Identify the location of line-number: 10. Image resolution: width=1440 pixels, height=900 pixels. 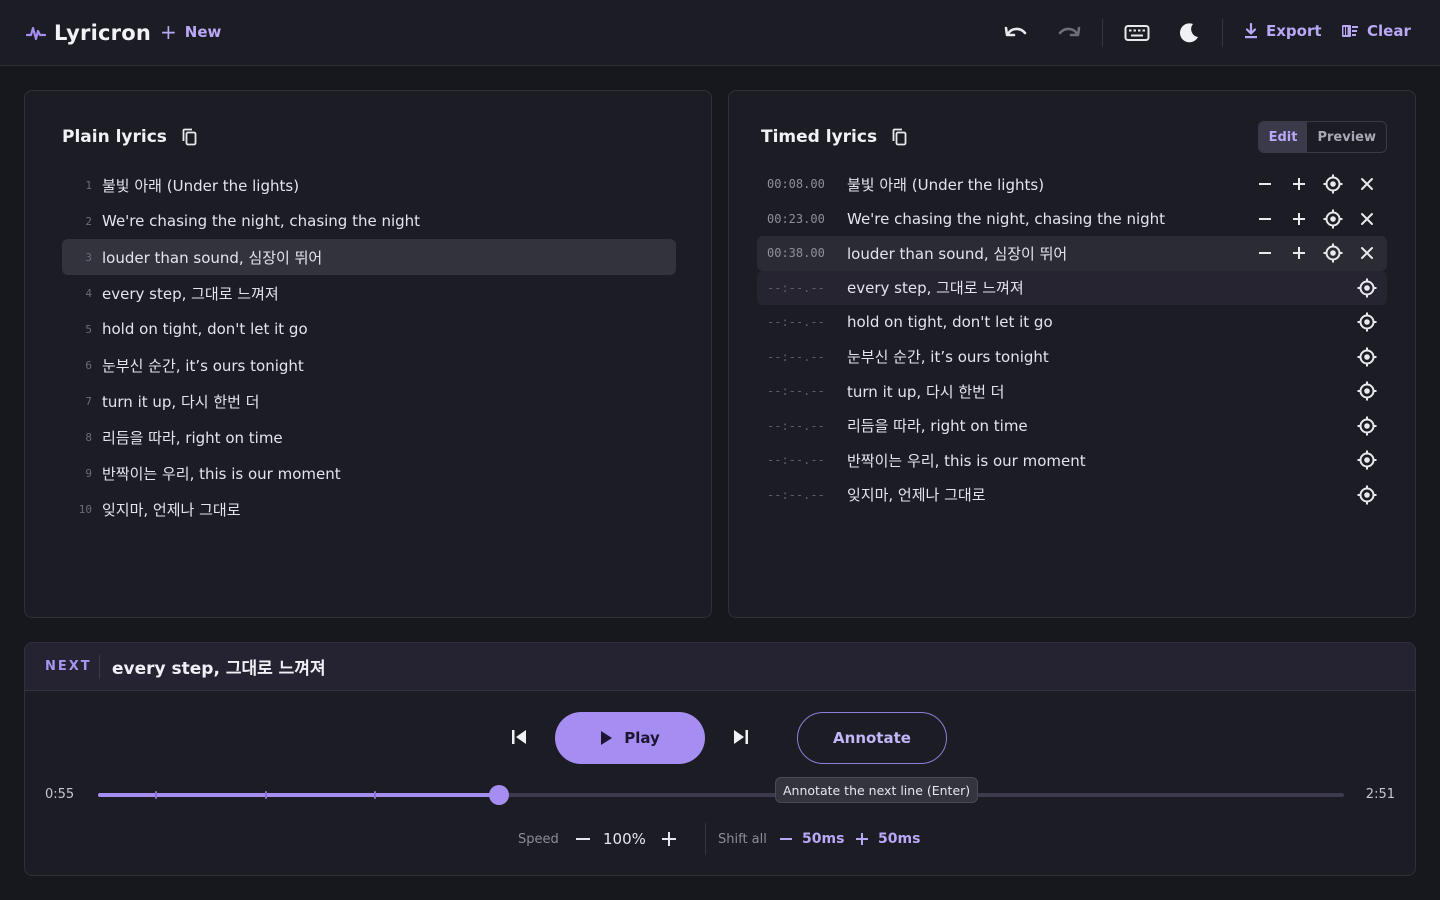
(85, 509).